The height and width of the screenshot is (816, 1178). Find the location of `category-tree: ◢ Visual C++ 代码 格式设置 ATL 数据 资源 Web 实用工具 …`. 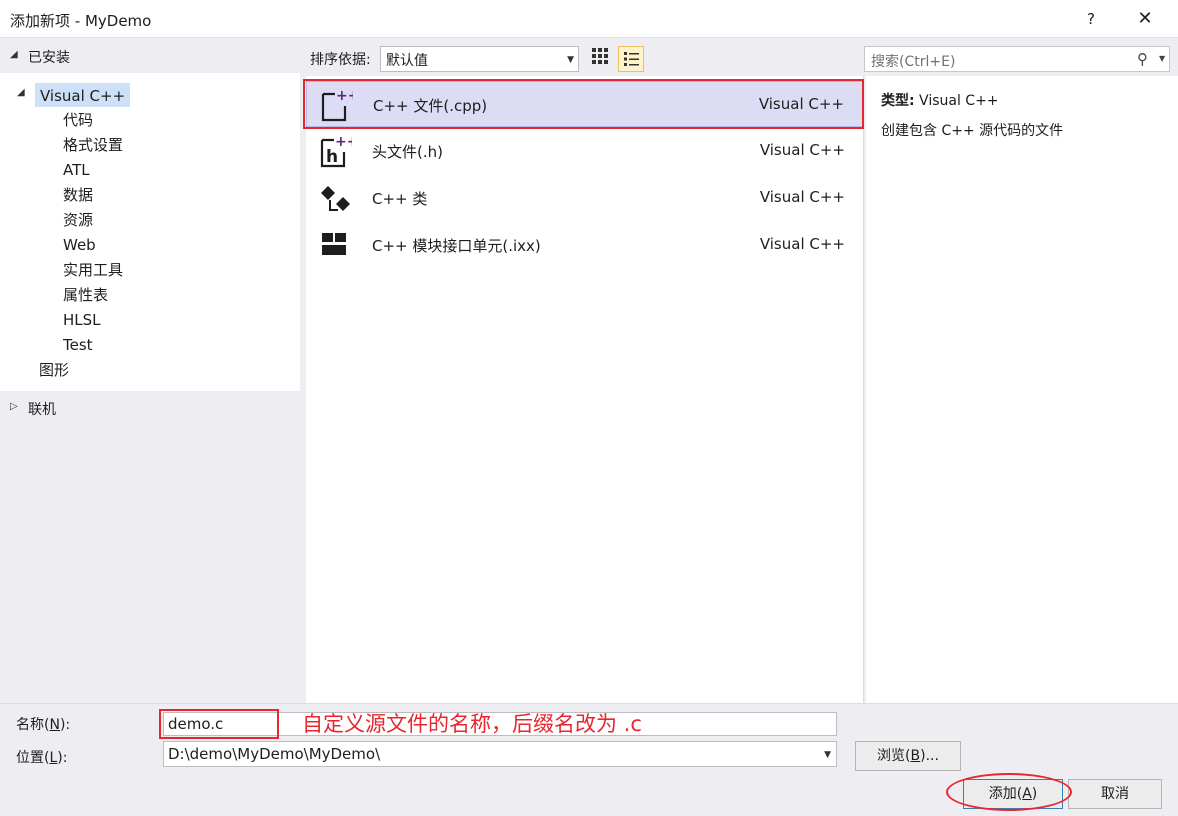

category-tree: ◢ Visual C++ 代码 格式设置 ATL 数据 资源 Web 实用工具 … is located at coordinates (150, 232).